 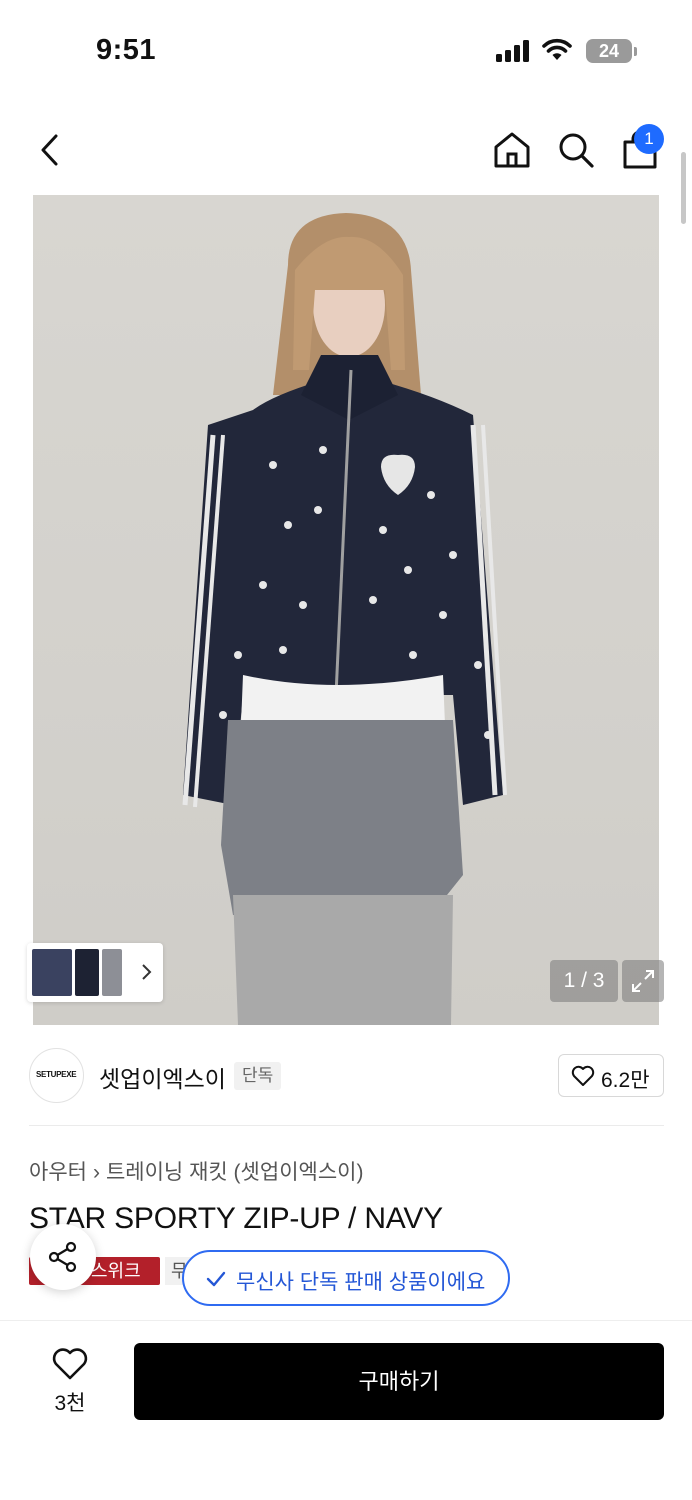 I want to click on status-time: 9:51, so click(x=126, y=50).